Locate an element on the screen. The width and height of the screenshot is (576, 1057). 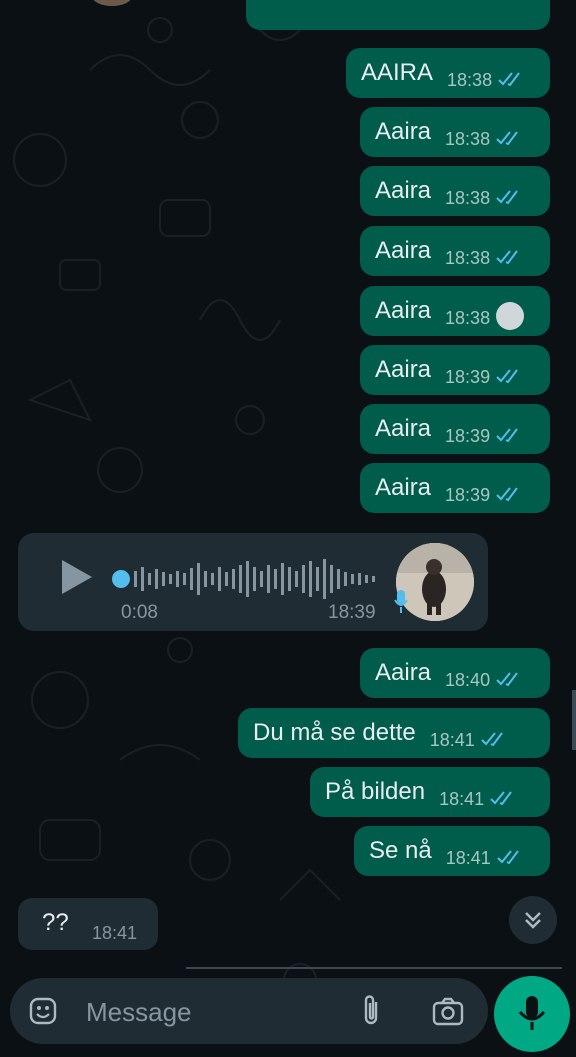
message-bubble: Du må se dette 18:41 is located at coordinates (394, 733).